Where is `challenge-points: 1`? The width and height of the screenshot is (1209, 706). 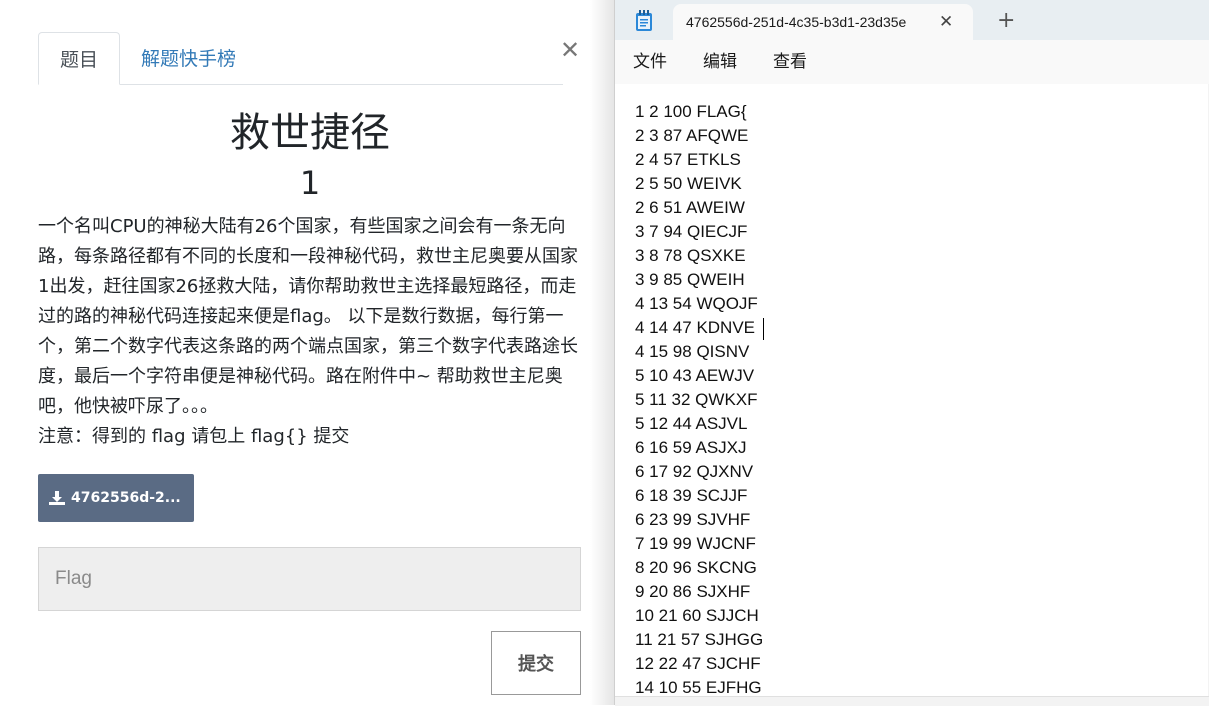
challenge-points: 1 is located at coordinates (310, 183).